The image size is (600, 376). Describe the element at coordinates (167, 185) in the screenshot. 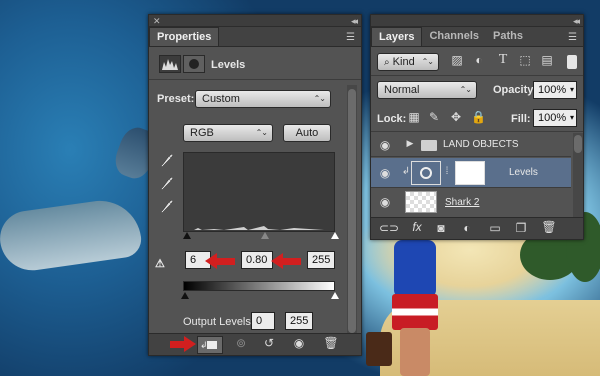

I see `gray-eyedropper-icon` at that location.